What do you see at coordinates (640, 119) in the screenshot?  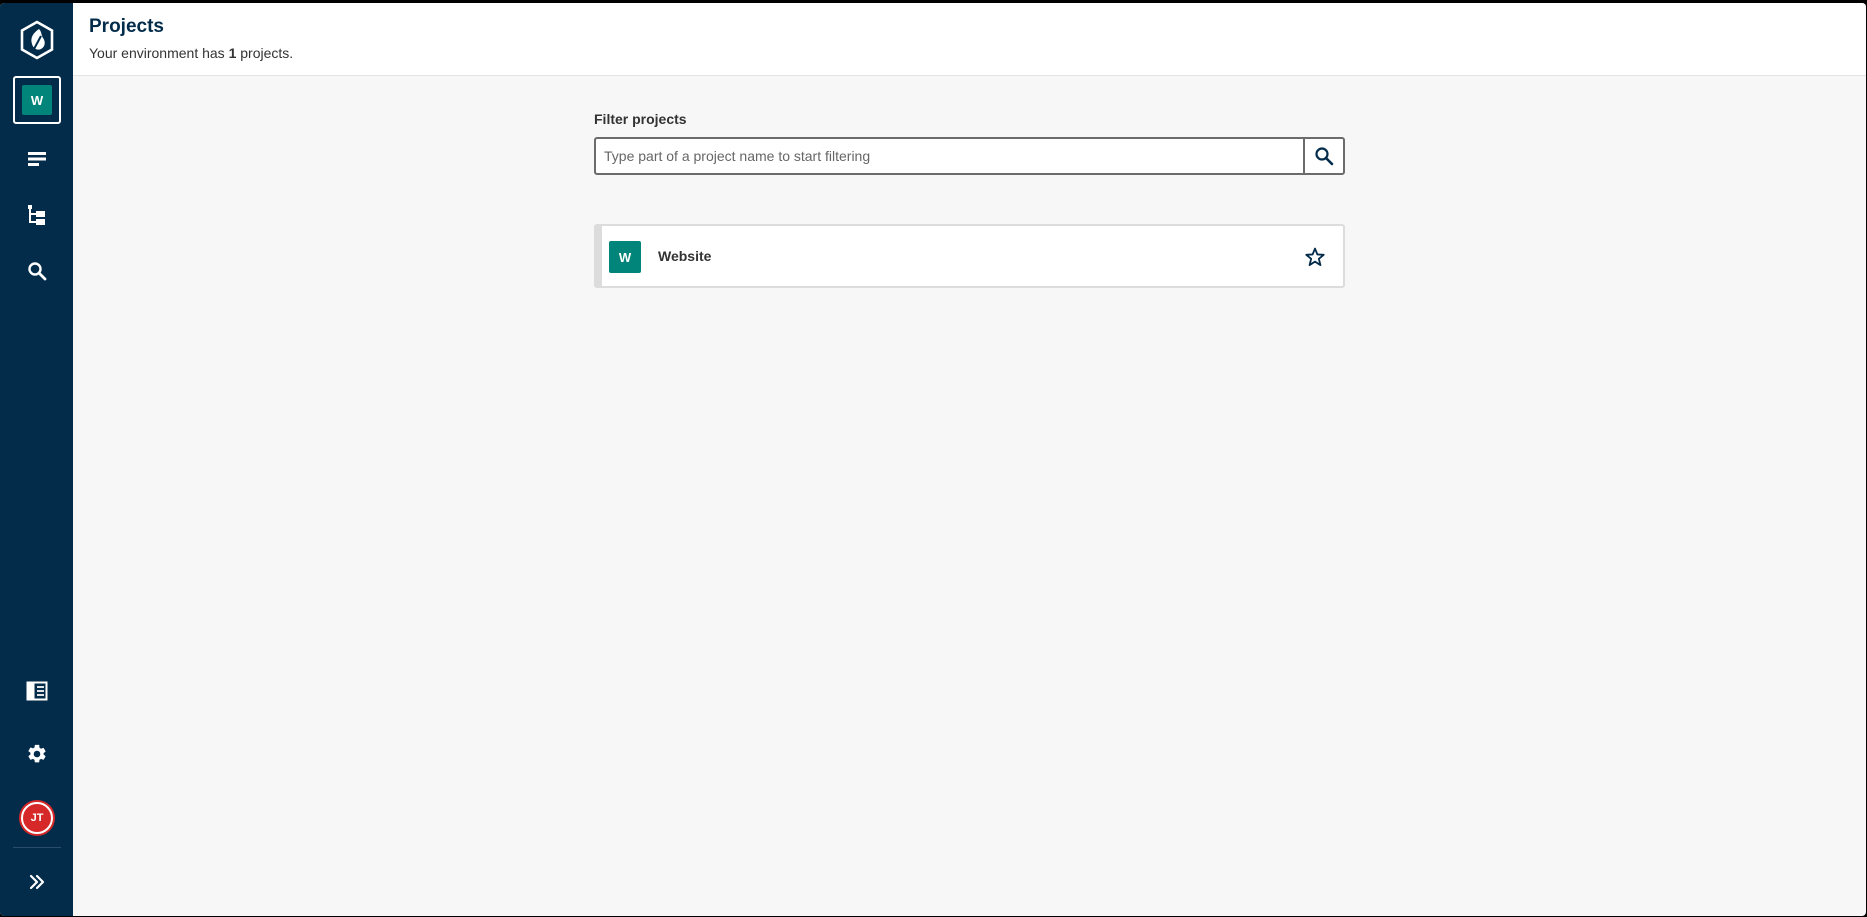 I see `filter-label: Filter projects` at bounding box center [640, 119].